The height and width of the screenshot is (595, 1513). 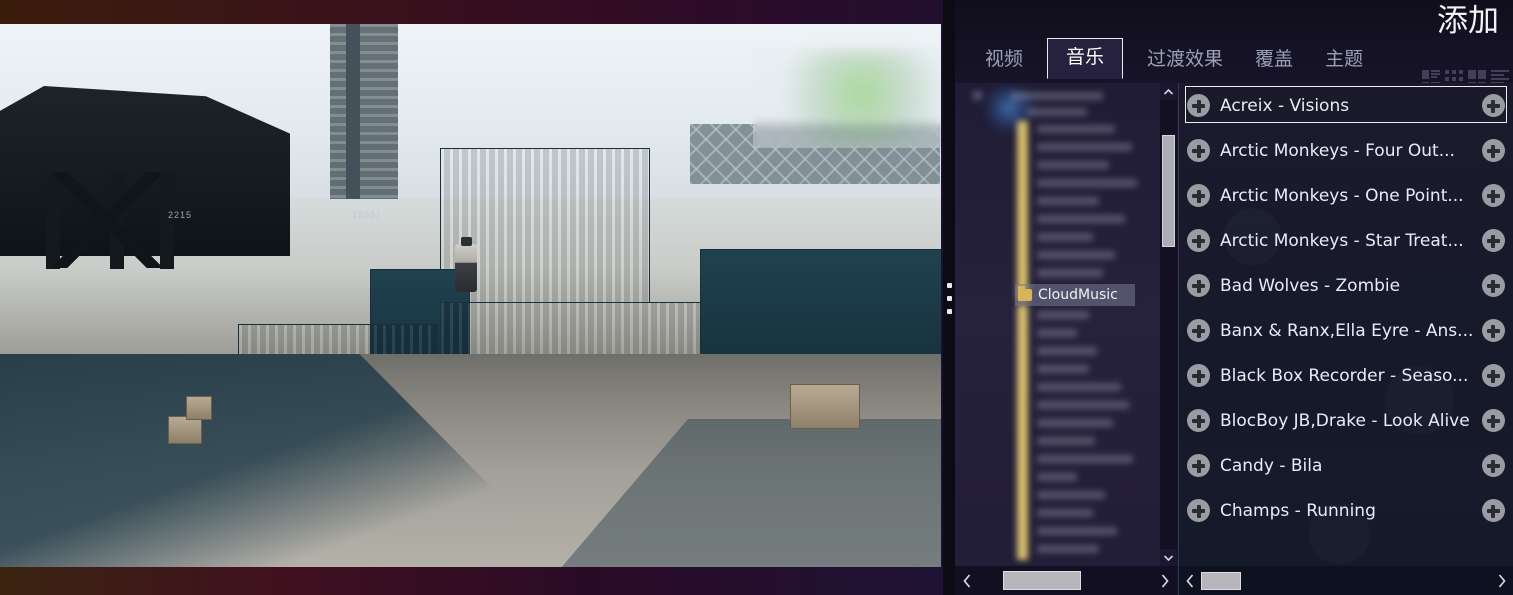 What do you see at coordinates (367, 215) in the screenshot?
I see `scene-container-label: 13081` at bounding box center [367, 215].